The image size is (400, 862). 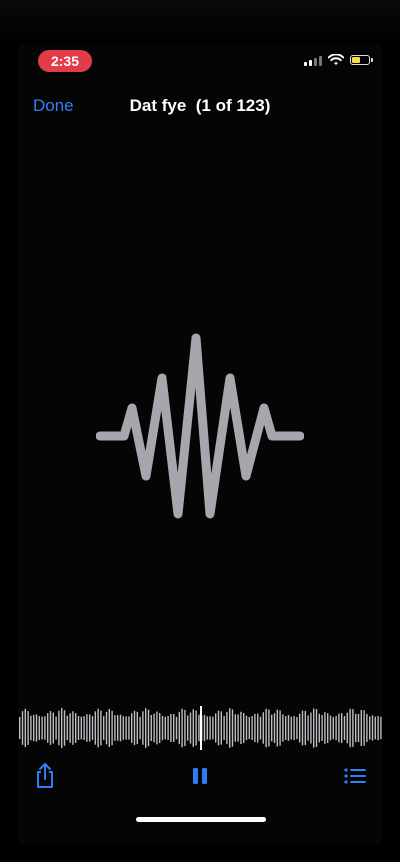 I want to click on audio-scrubber, so click(x=200, y=728).